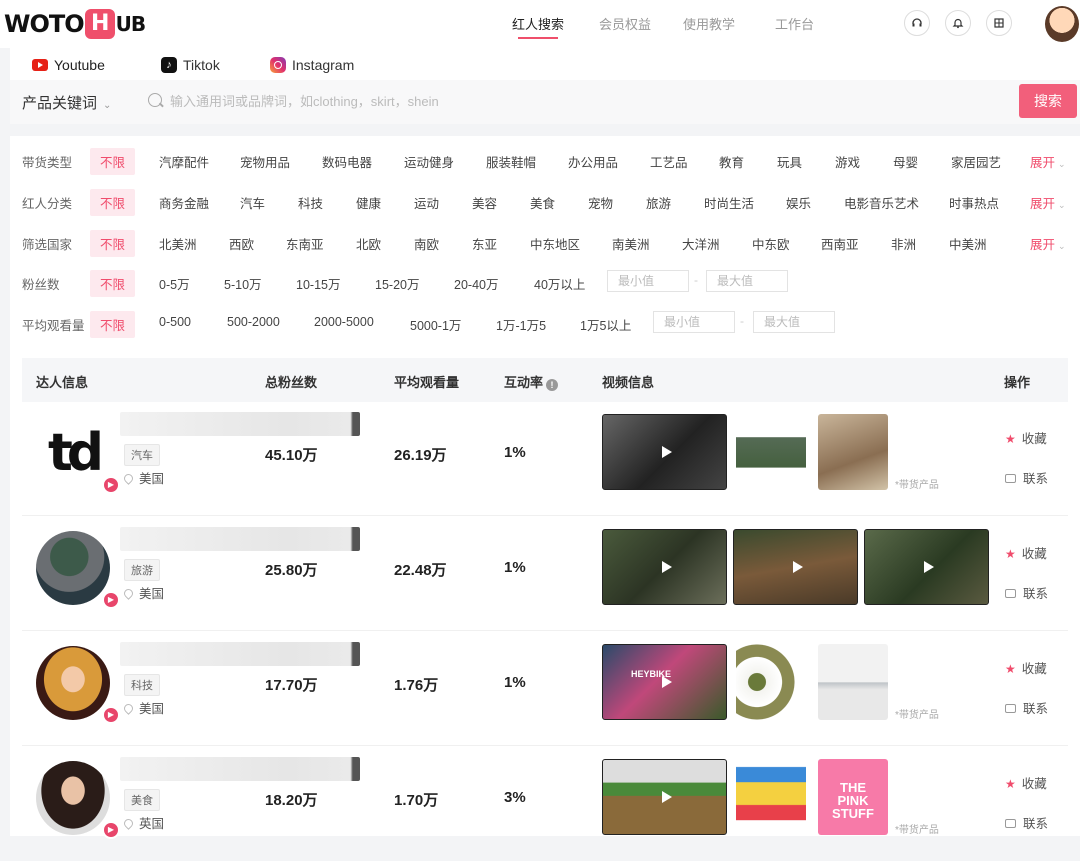 This screenshot has height=861, width=1080. I want to click on filter-option: 1万-1万5, so click(521, 324).